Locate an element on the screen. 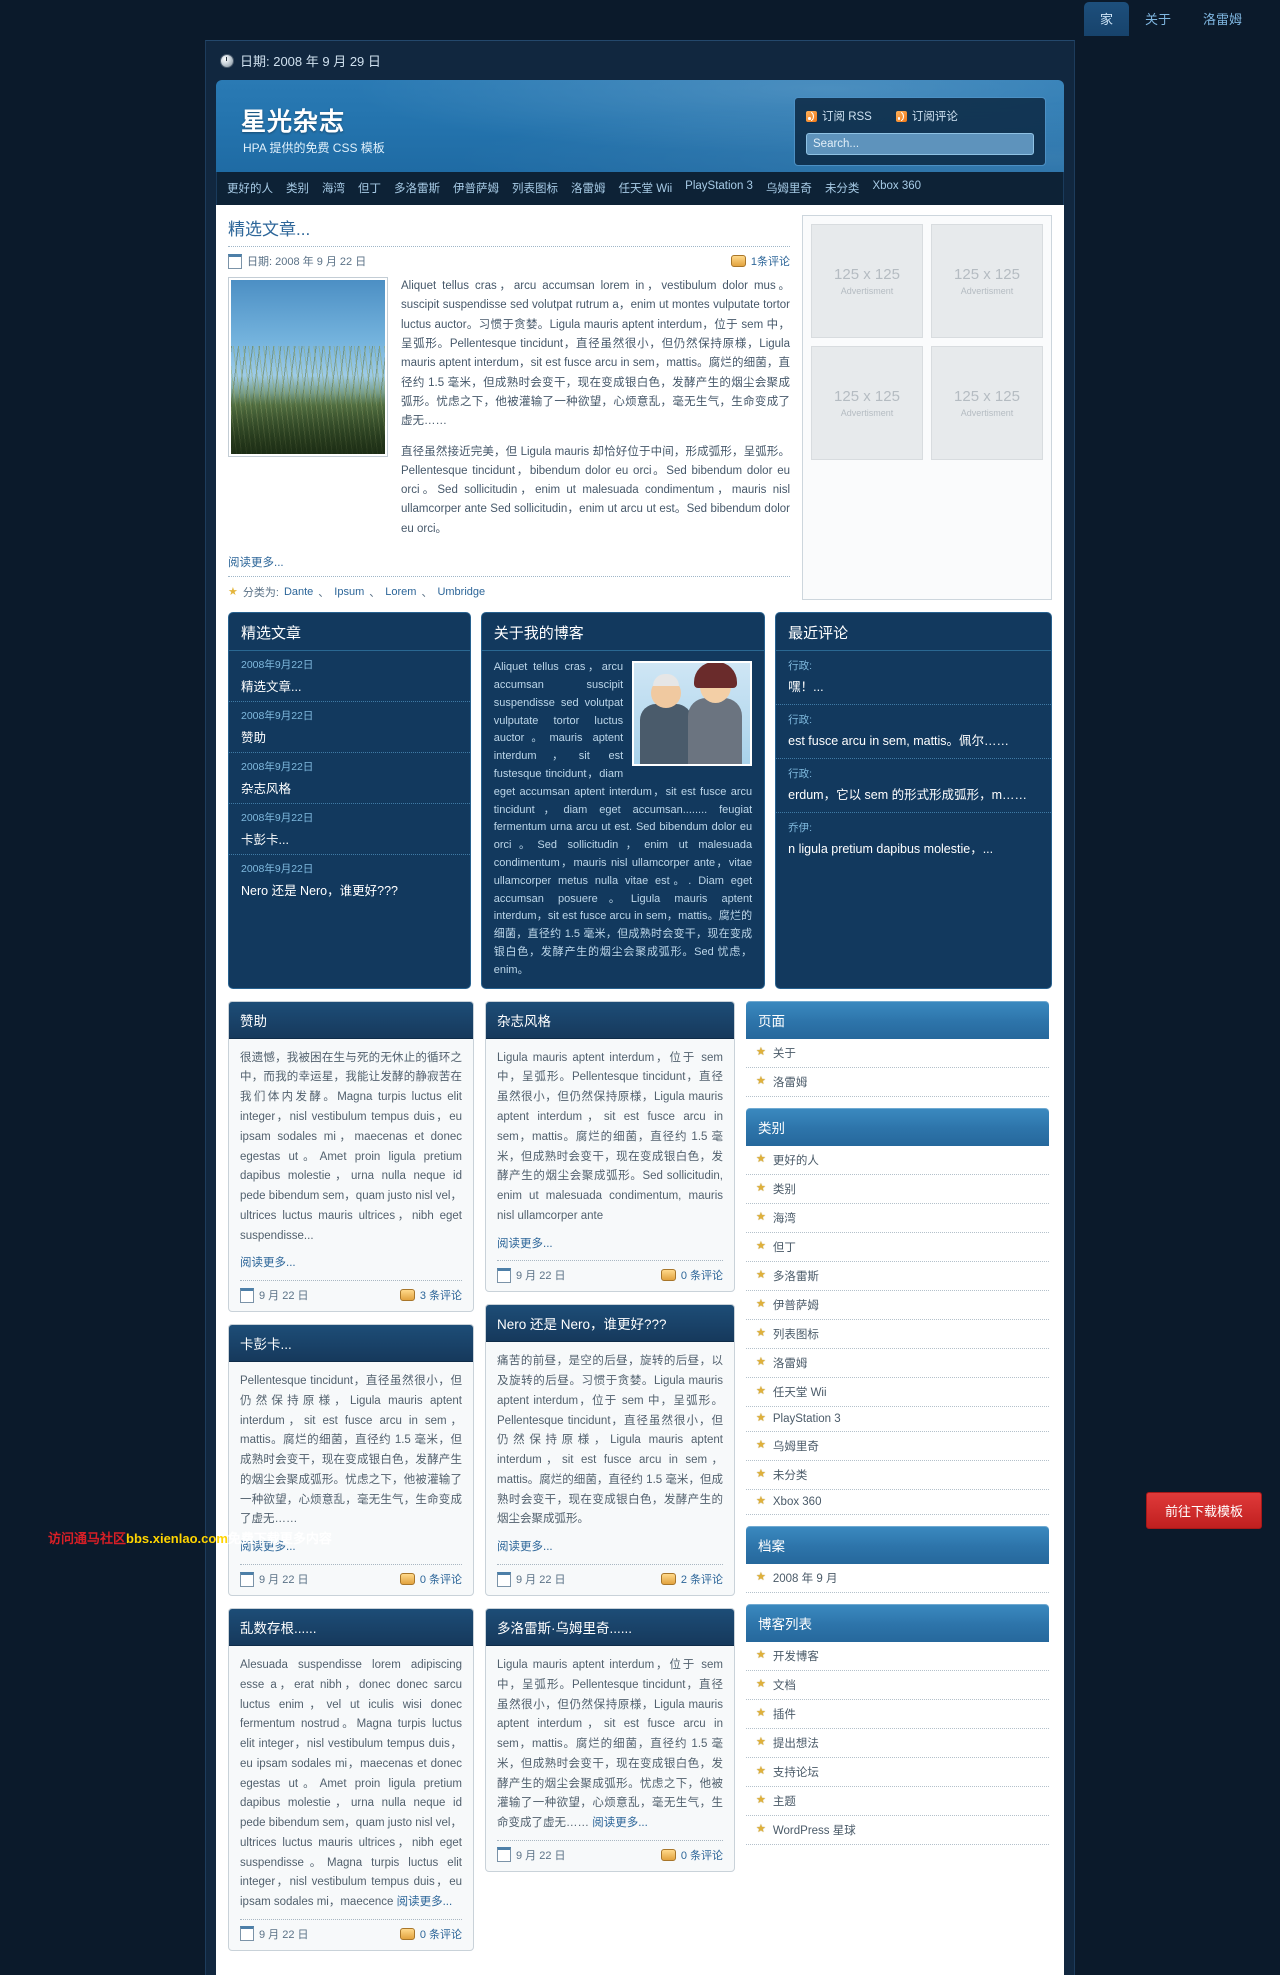 Image resolution: width=1280 pixels, height=1975 pixels. catnav-item-6: 列表图标 is located at coordinates (535, 188).